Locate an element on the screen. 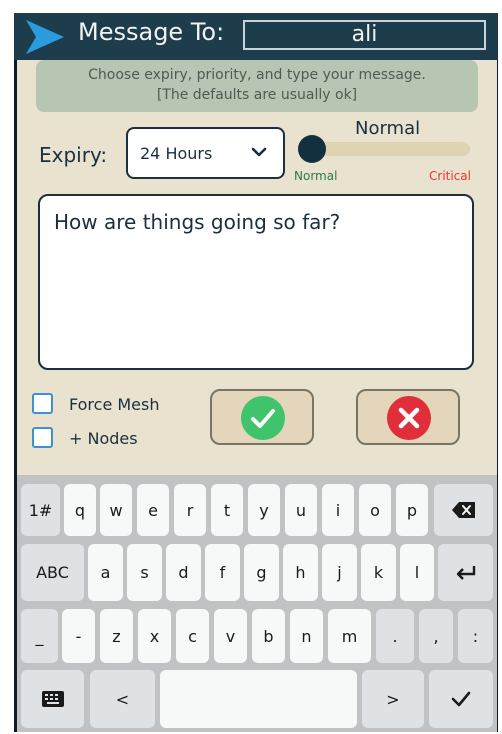 Image resolution: width=502 pixels, height=734 pixels. key-symbols: 1# is located at coordinates (40, 510).